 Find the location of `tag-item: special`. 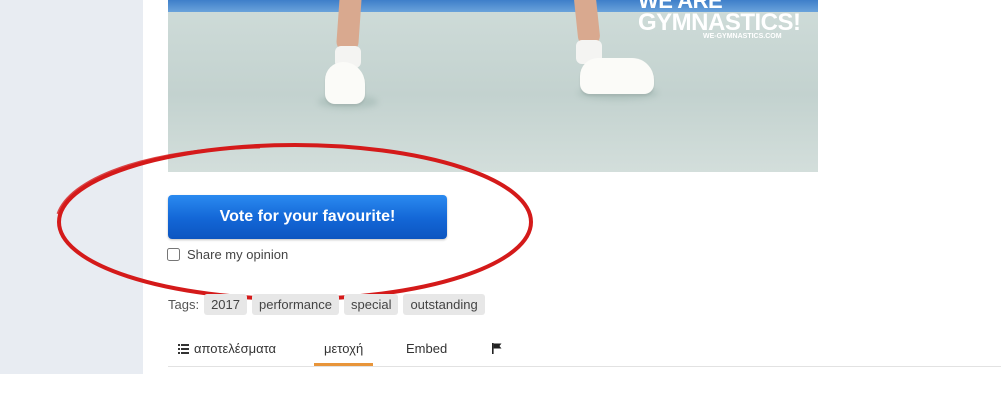

tag-item: special is located at coordinates (371, 304).